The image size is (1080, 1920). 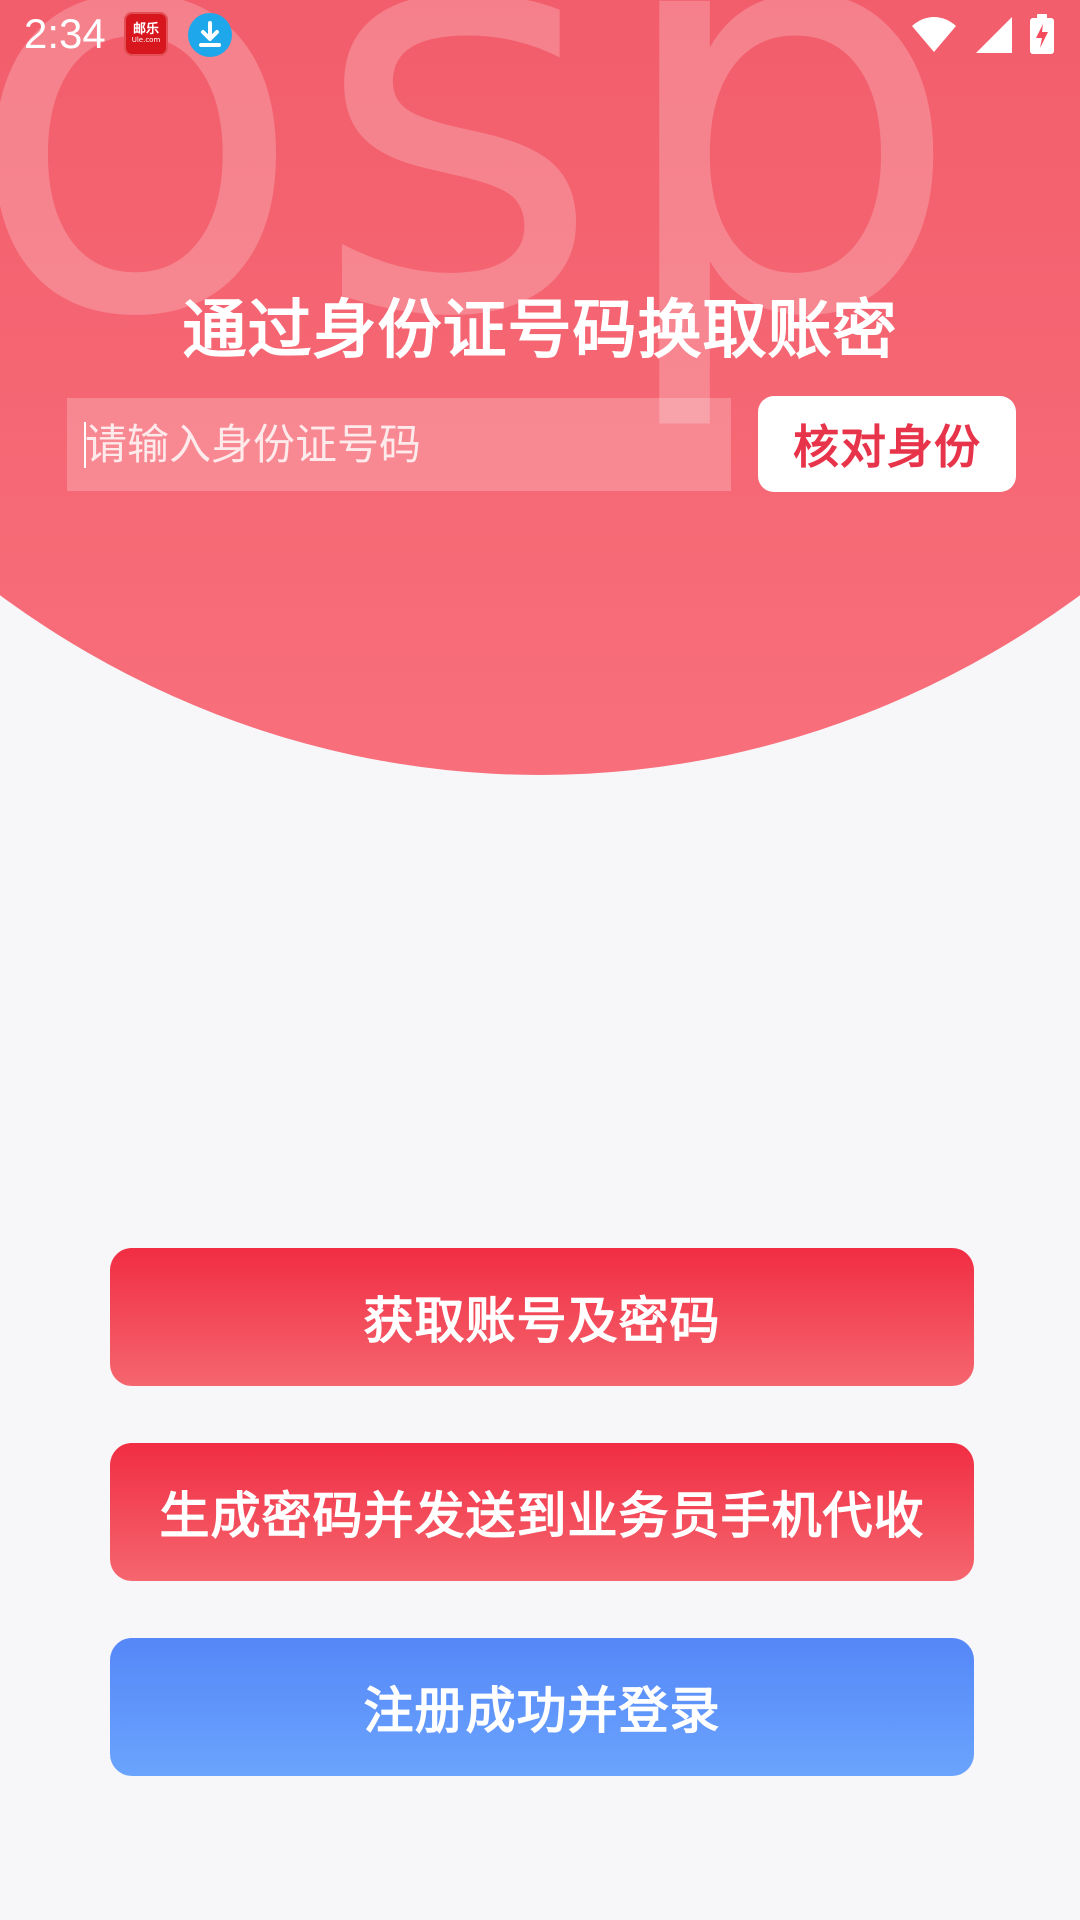 I want to click on status-icons, so click(x=983, y=35).